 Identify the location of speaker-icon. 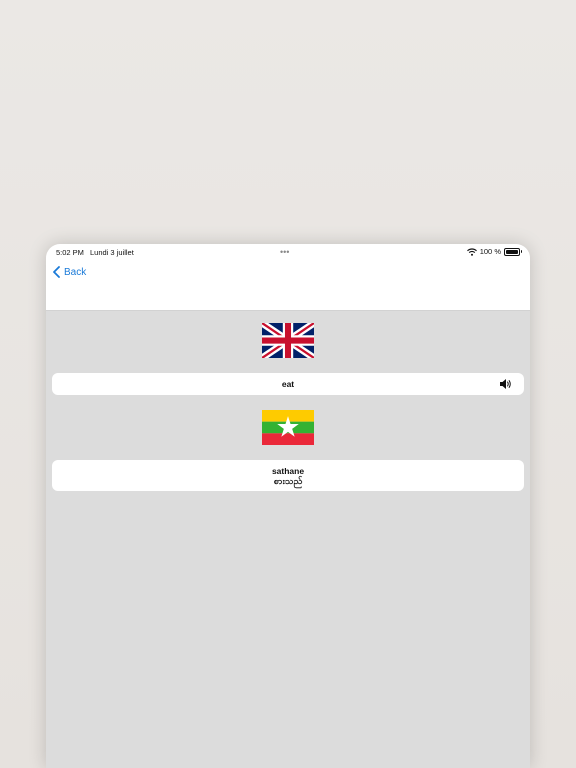
(505, 384).